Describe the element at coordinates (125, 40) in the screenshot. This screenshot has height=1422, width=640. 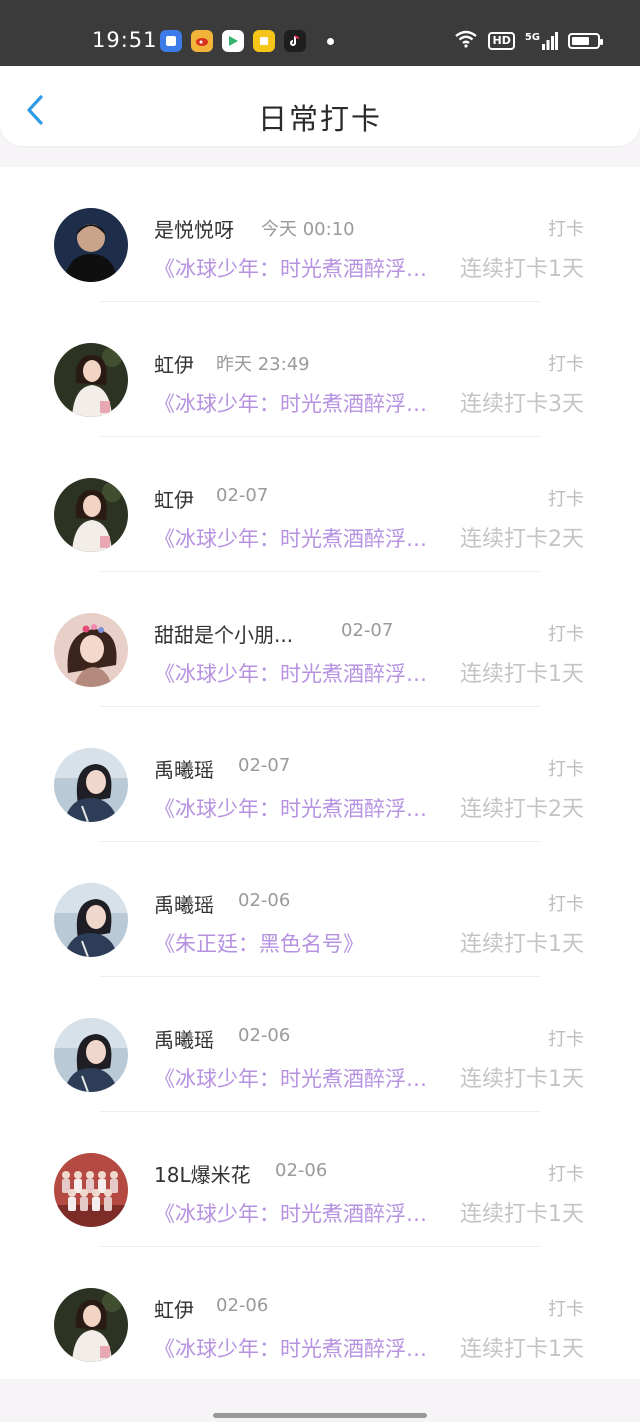
I see `status-time: 19:51` at that location.